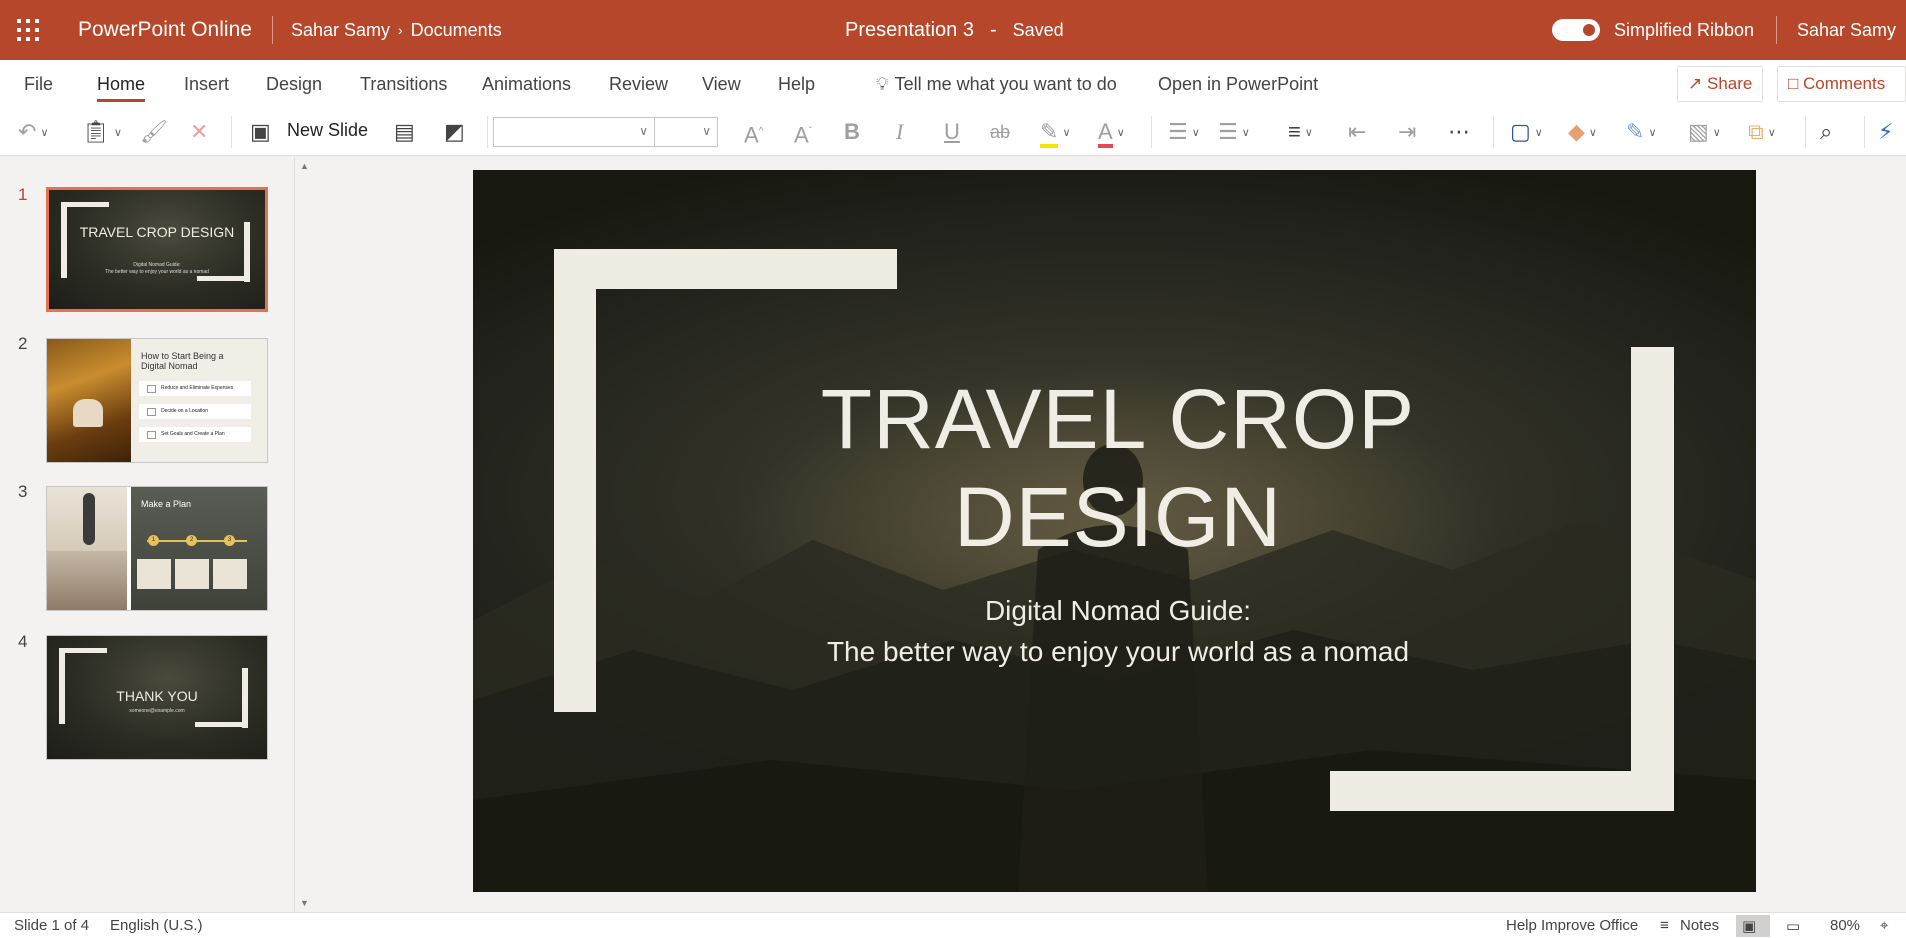 Image resolution: width=1906 pixels, height=938 pixels. What do you see at coordinates (1459, 132) in the screenshot?
I see `more-icon: ⋯` at bounding box center [1459, 132].